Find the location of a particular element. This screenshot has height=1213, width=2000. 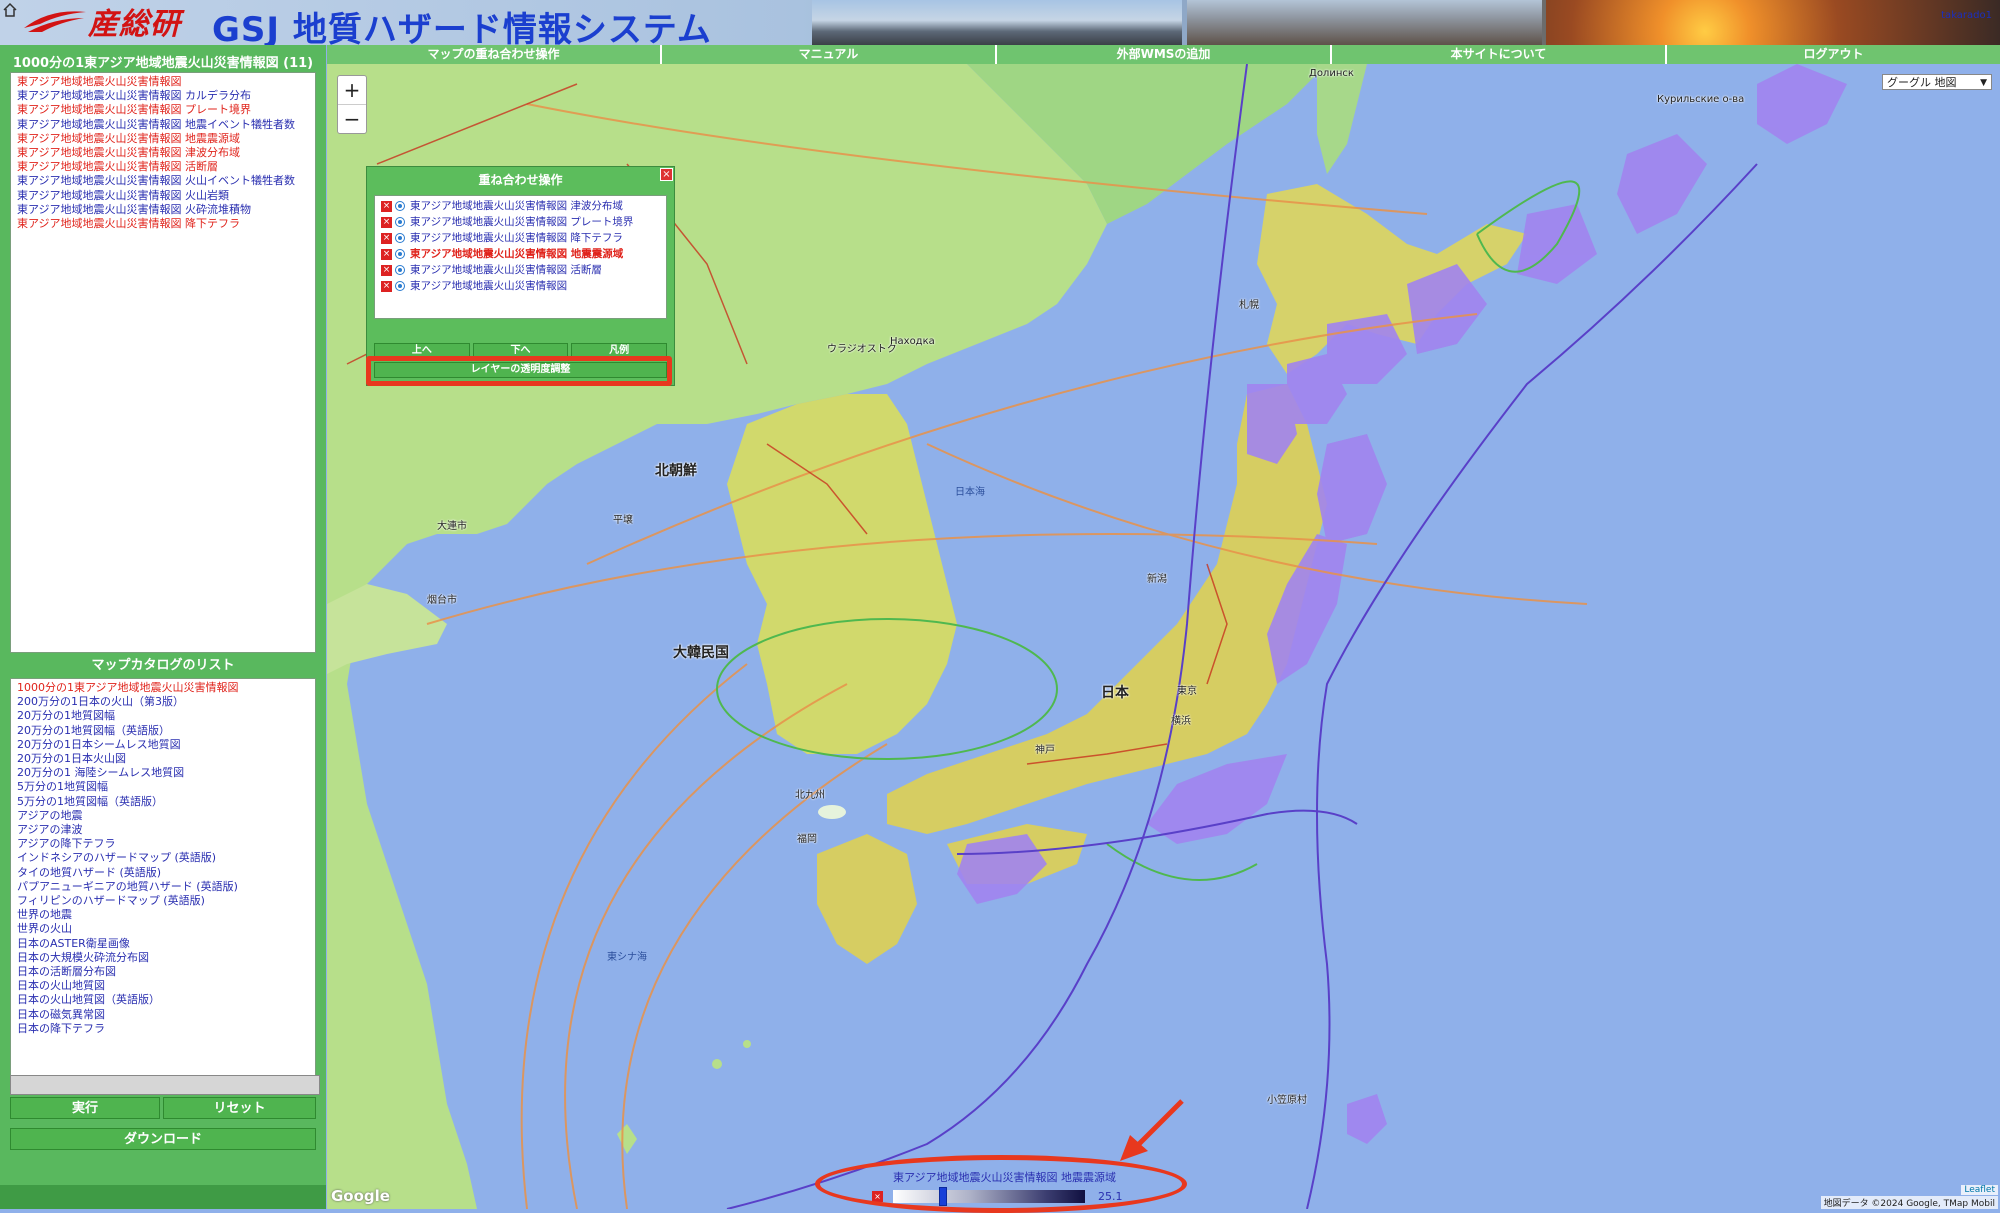

catalog-list-item: 20万分の1地質図幅 is located at coordinates (163, 716).